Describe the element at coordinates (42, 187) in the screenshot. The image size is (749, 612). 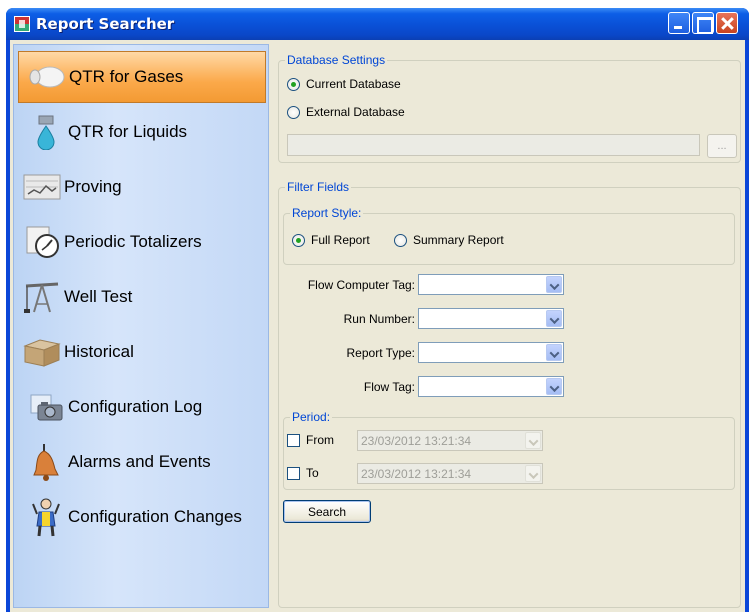
I see `proving-chart-icon` at that location.